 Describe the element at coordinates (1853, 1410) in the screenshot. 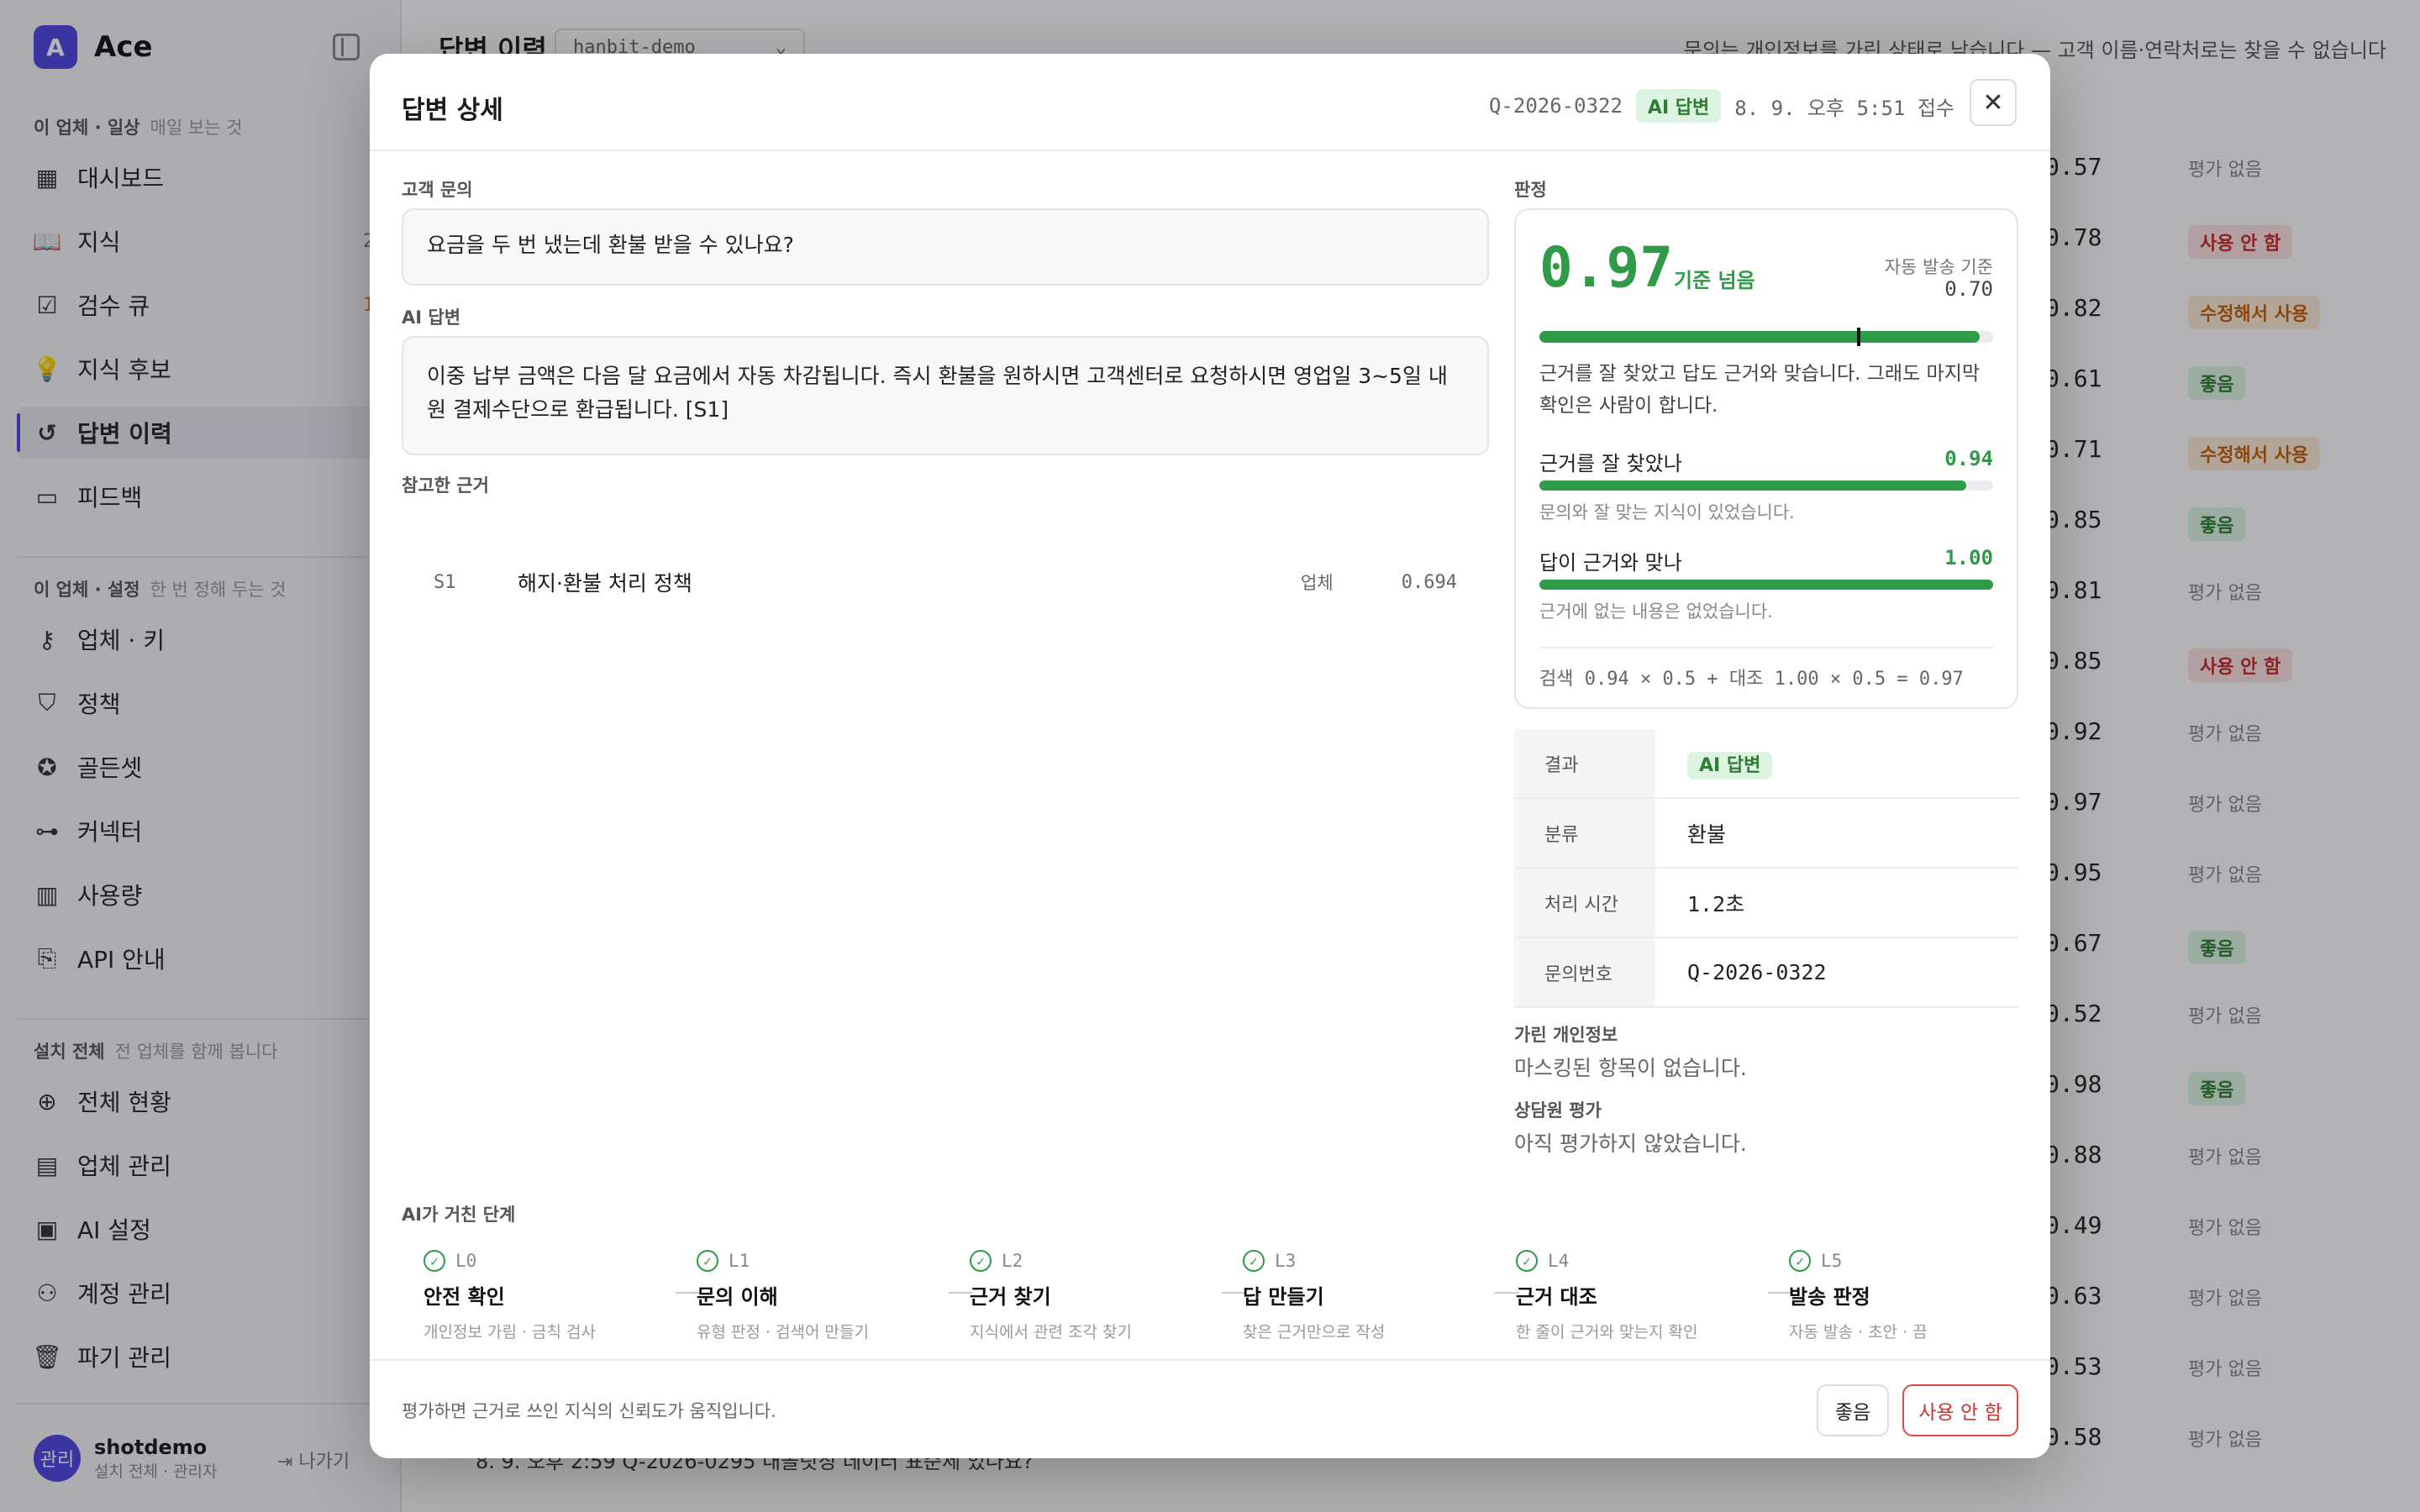

I see `rate-good-button: 좋음` at that location.